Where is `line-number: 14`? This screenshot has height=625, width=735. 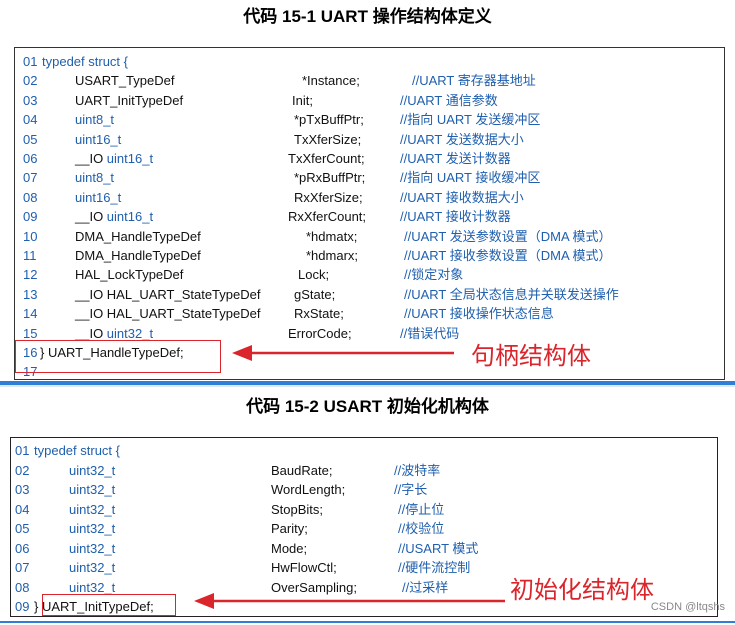
line-number: 14 is located at coordinates (30, 314).